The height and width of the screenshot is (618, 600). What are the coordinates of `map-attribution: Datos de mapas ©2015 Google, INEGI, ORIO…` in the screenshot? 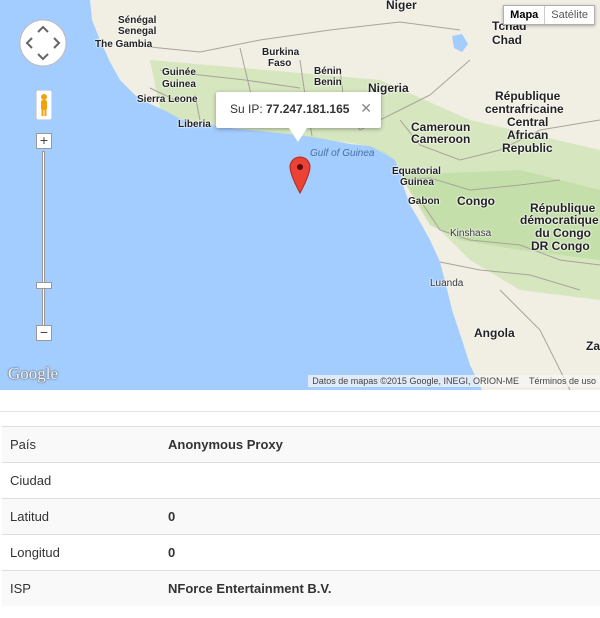 It's located at (454, 381).